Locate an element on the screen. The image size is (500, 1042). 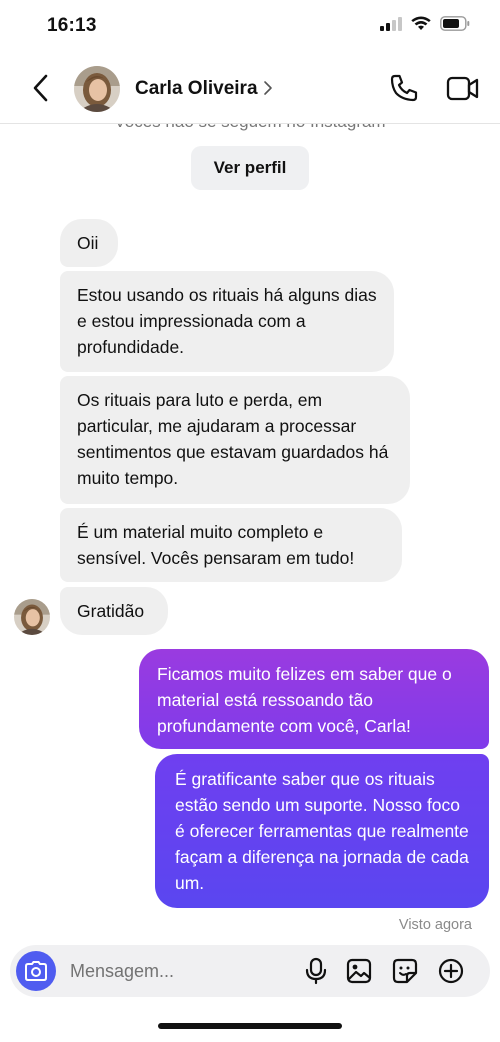
image-icon is located at coordinates (359, 971).